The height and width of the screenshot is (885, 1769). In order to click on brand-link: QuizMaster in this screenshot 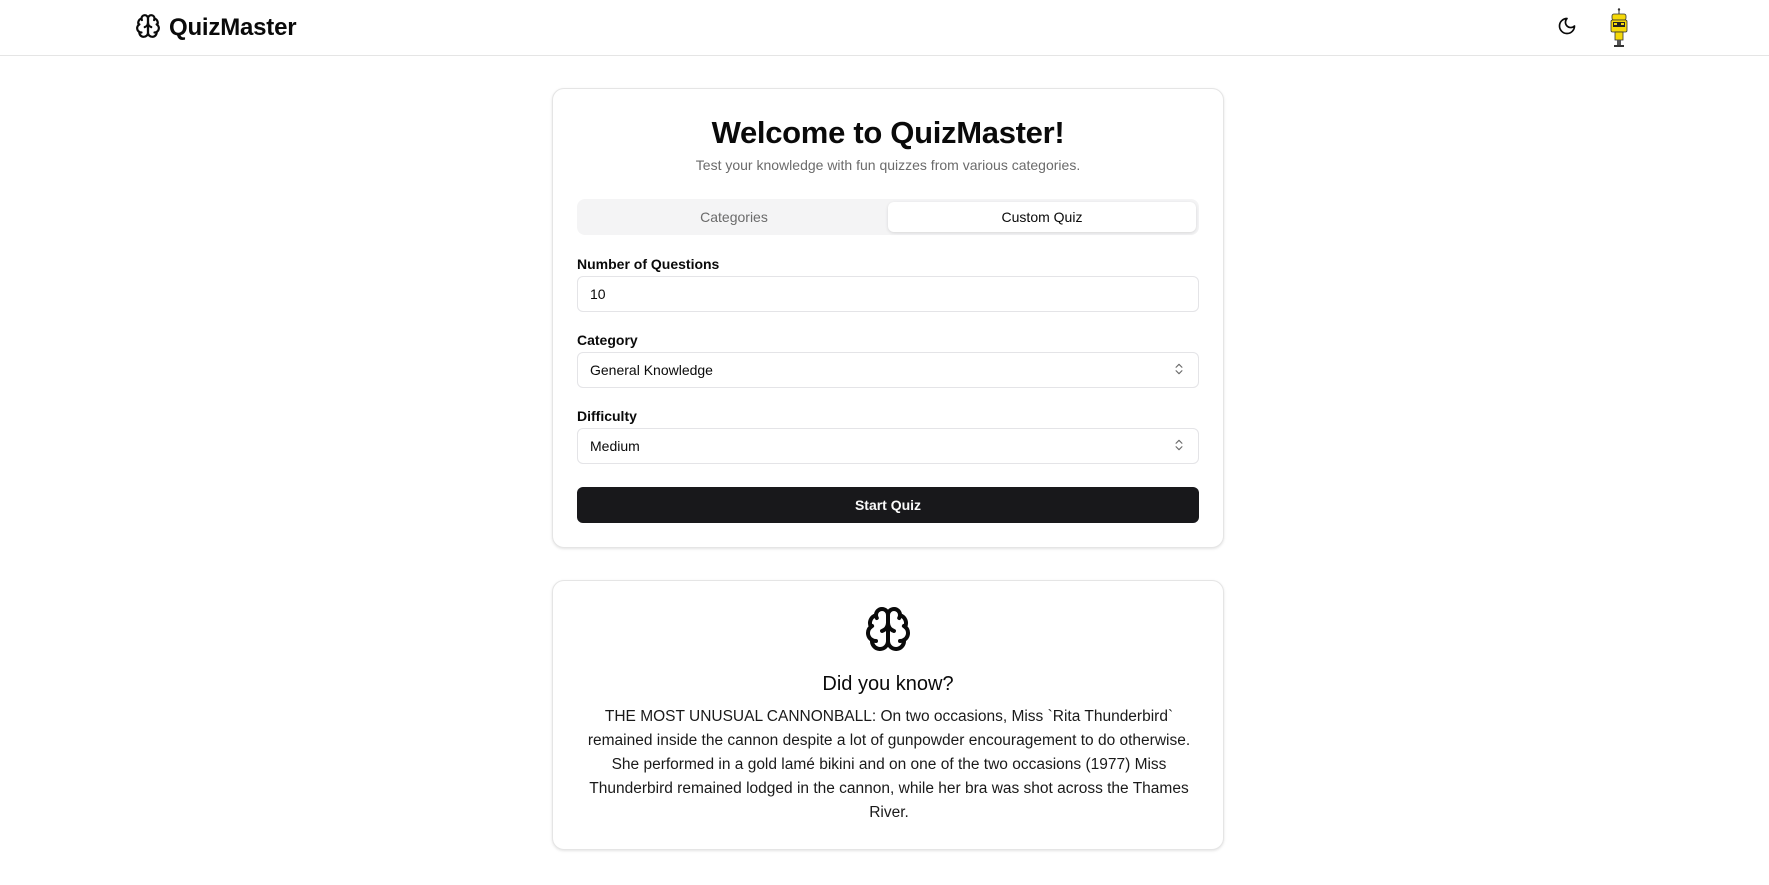, I will do `click(216, 28)`.